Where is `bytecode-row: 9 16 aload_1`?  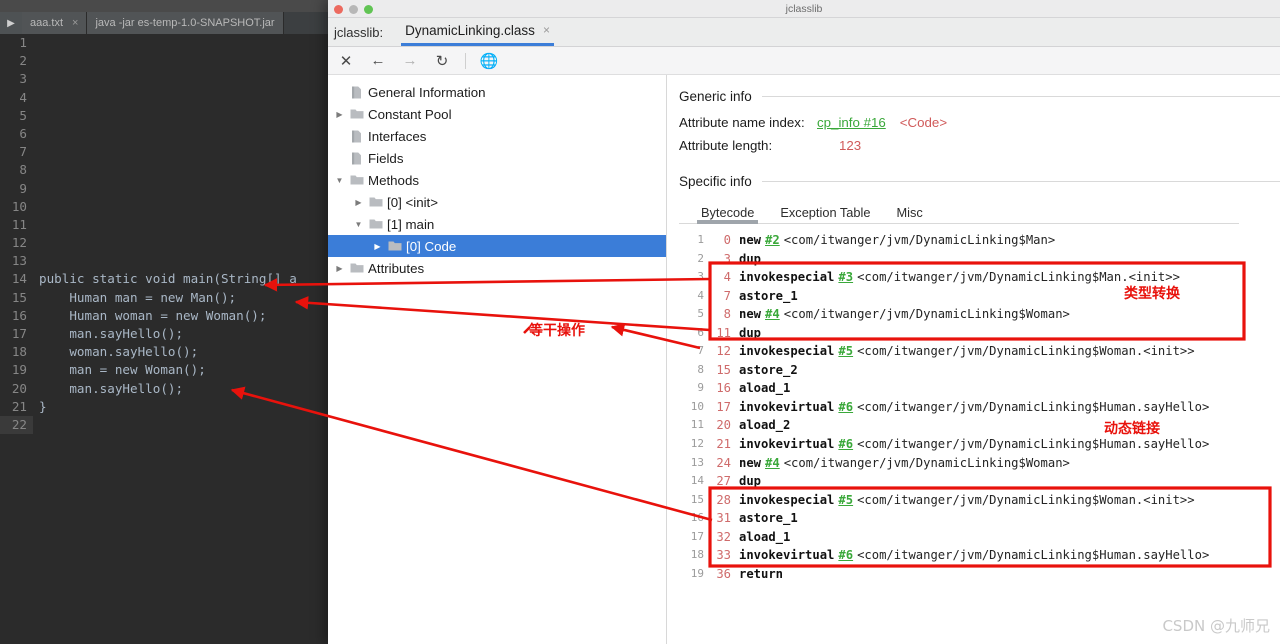 bytecode-row: 9 16 aload_1 is located at coordinates (979, 388).